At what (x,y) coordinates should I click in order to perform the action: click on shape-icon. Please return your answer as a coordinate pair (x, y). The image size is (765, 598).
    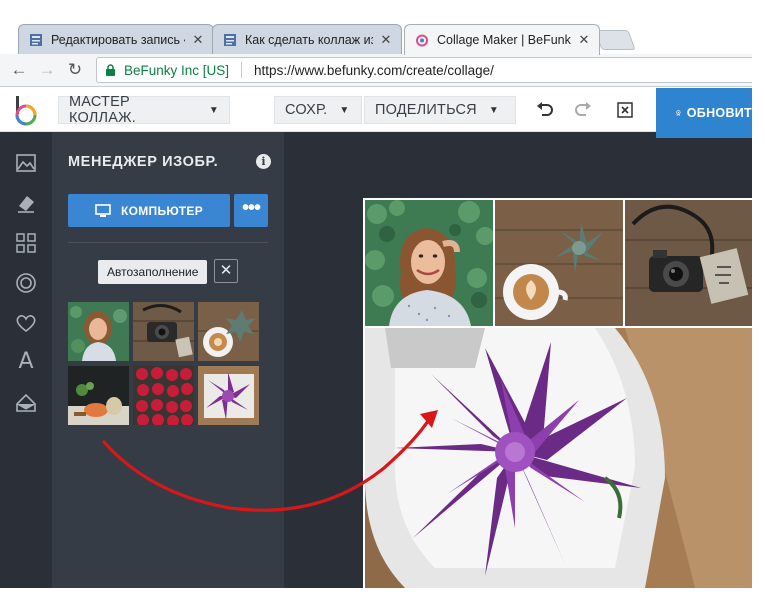
    Looking at the image, I should click on (26, 403).